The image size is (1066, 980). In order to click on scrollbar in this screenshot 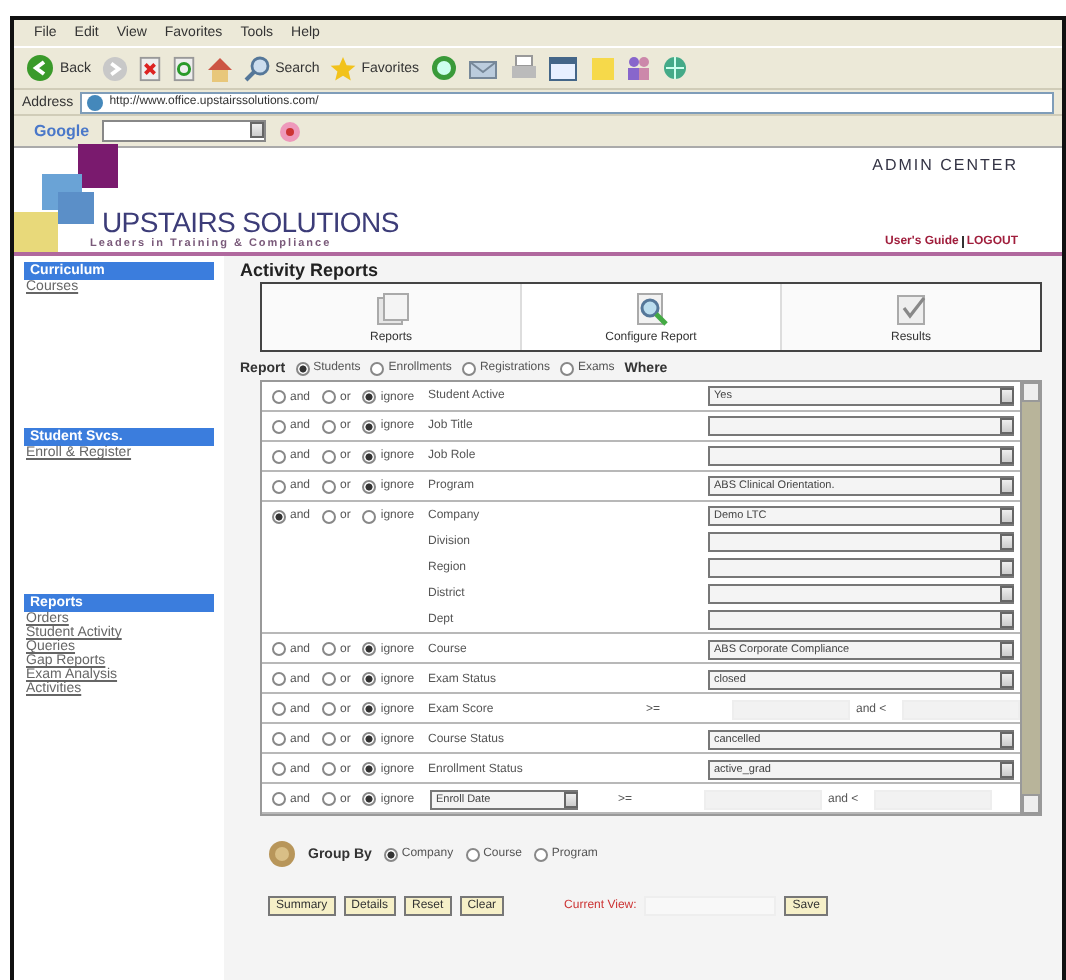, I will do `click(1030, 598)`.